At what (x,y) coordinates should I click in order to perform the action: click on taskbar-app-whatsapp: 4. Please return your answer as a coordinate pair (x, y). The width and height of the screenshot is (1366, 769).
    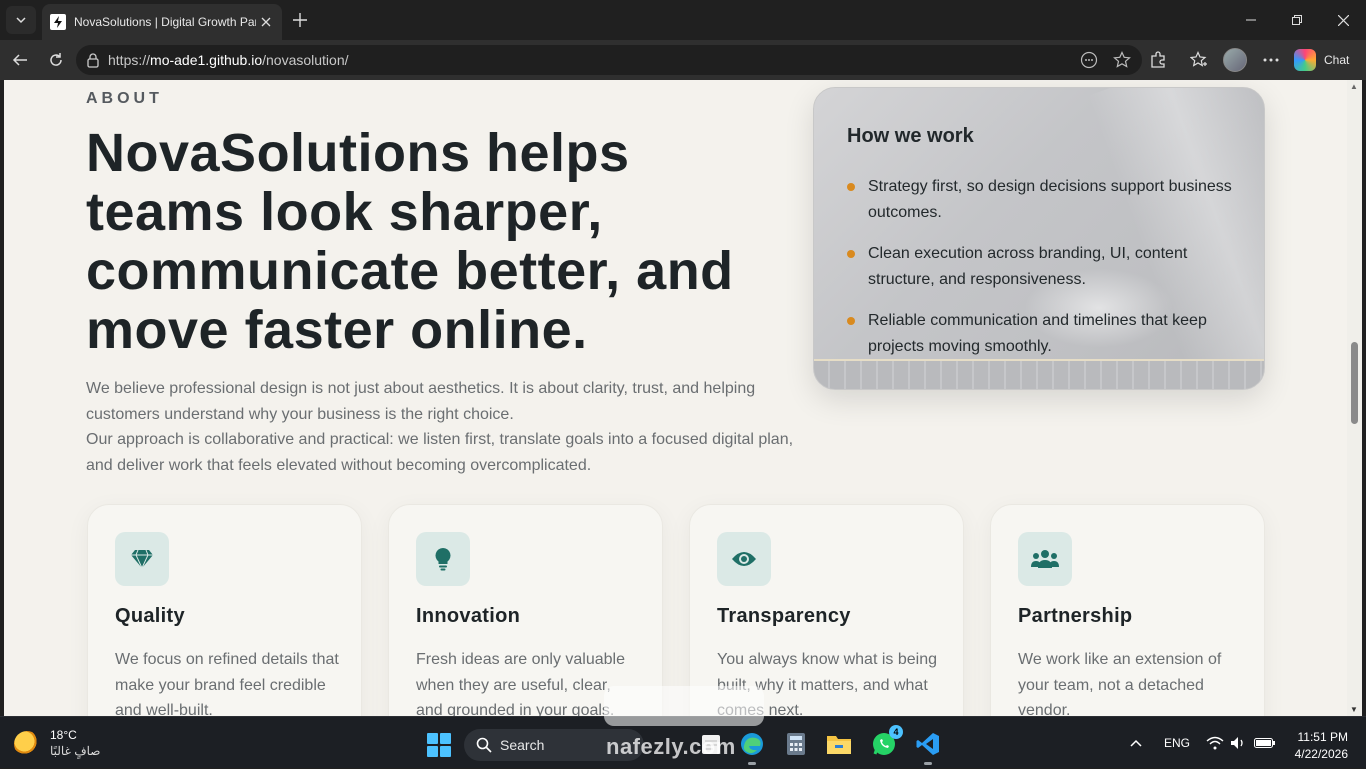
    Looking at the image, I should click on (887, 741).